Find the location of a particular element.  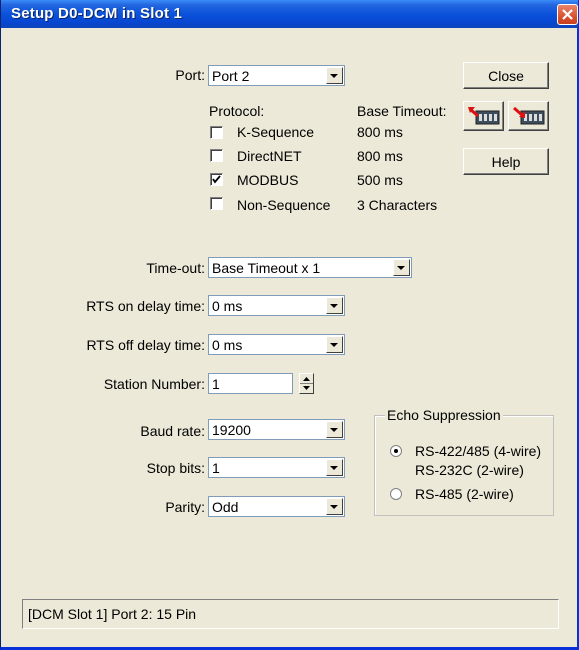

read-from-plc-button is located at coordinates (483, 116).